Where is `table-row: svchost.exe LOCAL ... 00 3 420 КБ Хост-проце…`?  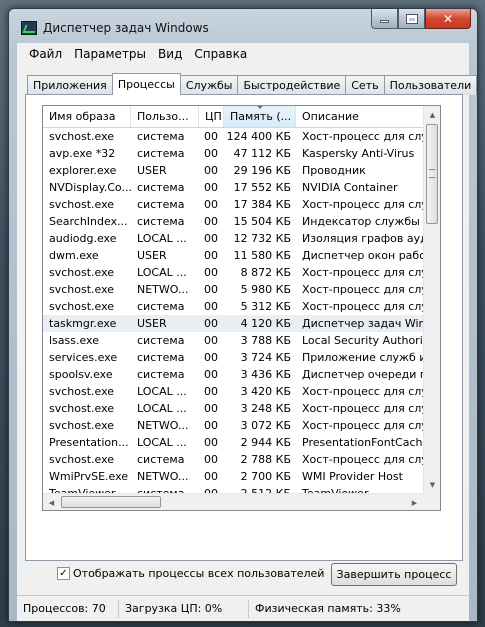 table-row: svchost.exe LOCAL ... 00 3 420 КБ Хост-проце… is located at coordinates (241, 391).